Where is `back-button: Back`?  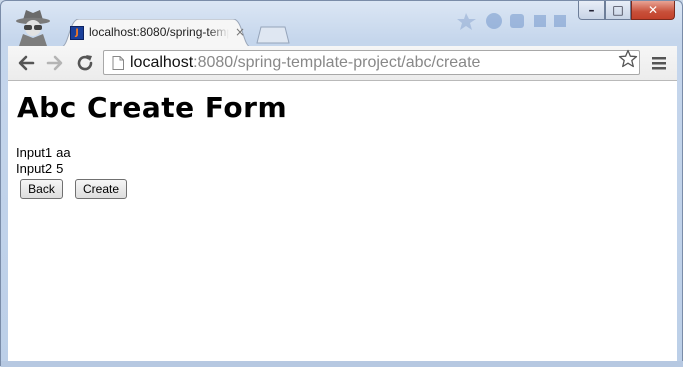
back-button: Back is located at coordinates (41, 189).